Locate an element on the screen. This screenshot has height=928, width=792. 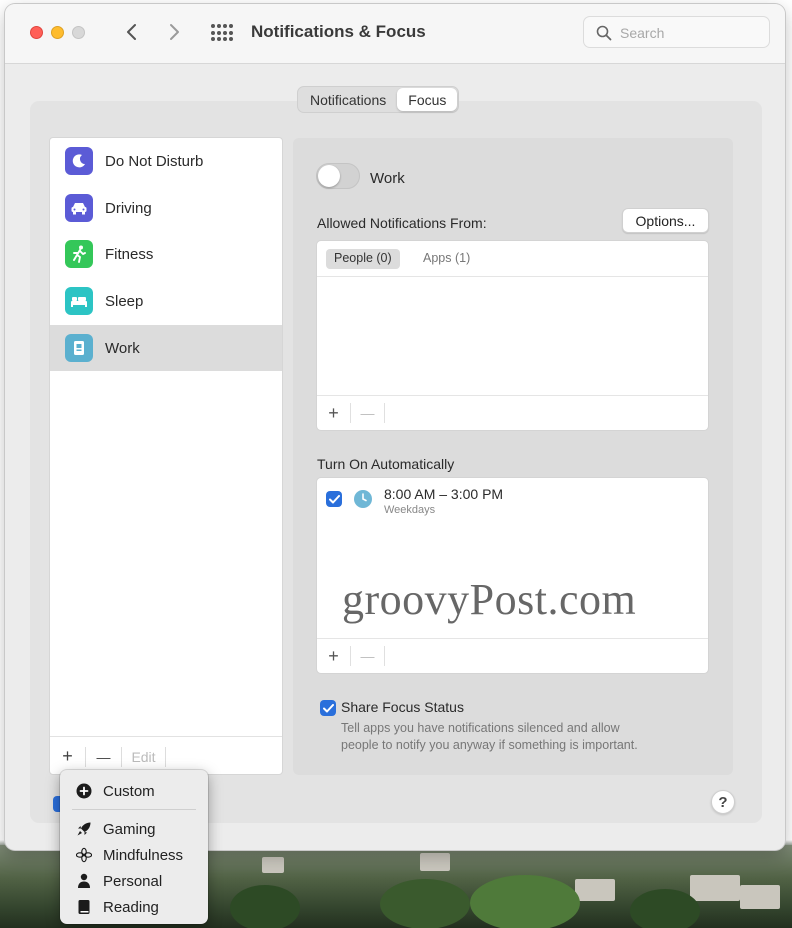
menu-item-reading: Reading is located at coordinates (134, 907).